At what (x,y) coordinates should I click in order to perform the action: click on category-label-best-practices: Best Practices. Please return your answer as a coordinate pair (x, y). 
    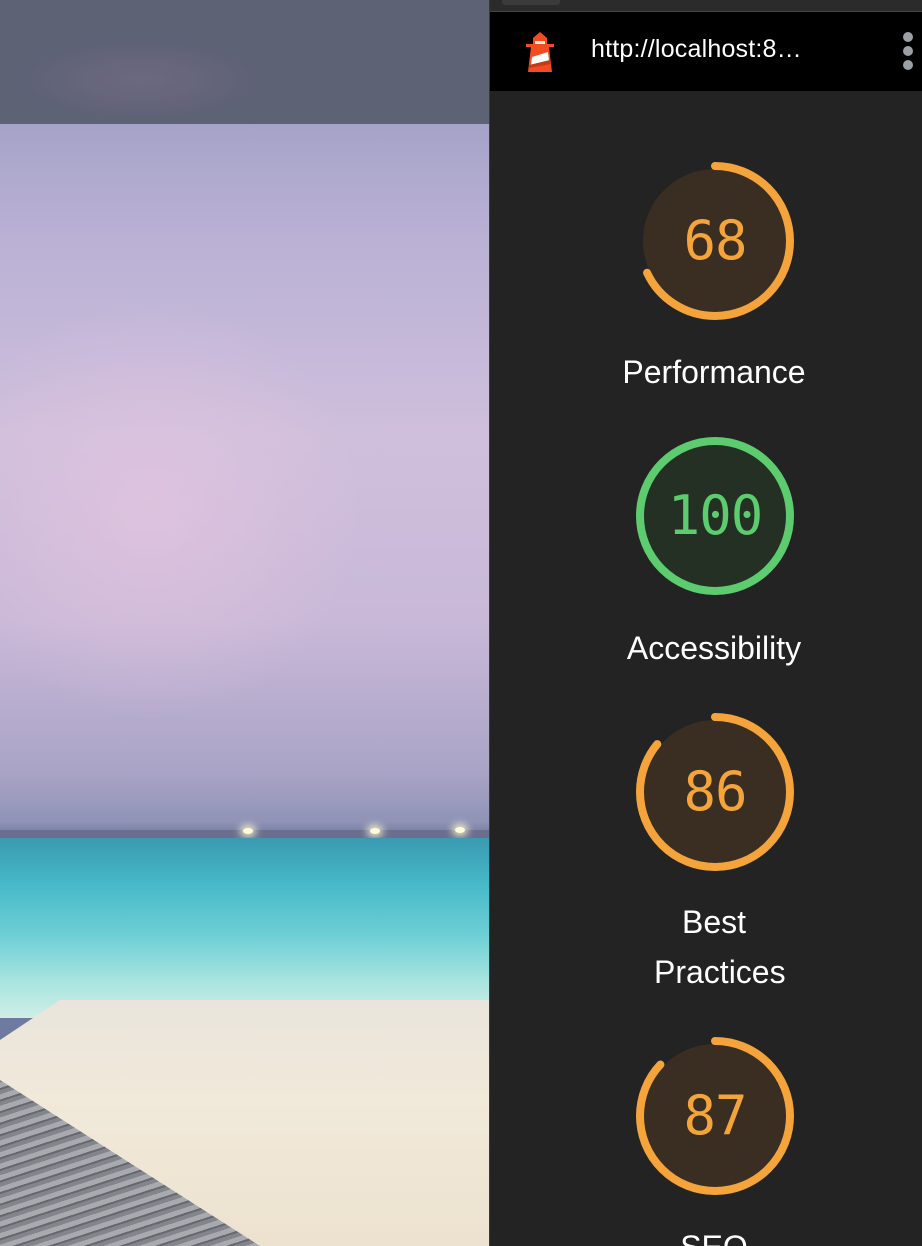
    Looking at the image, I should click on (720, 947).